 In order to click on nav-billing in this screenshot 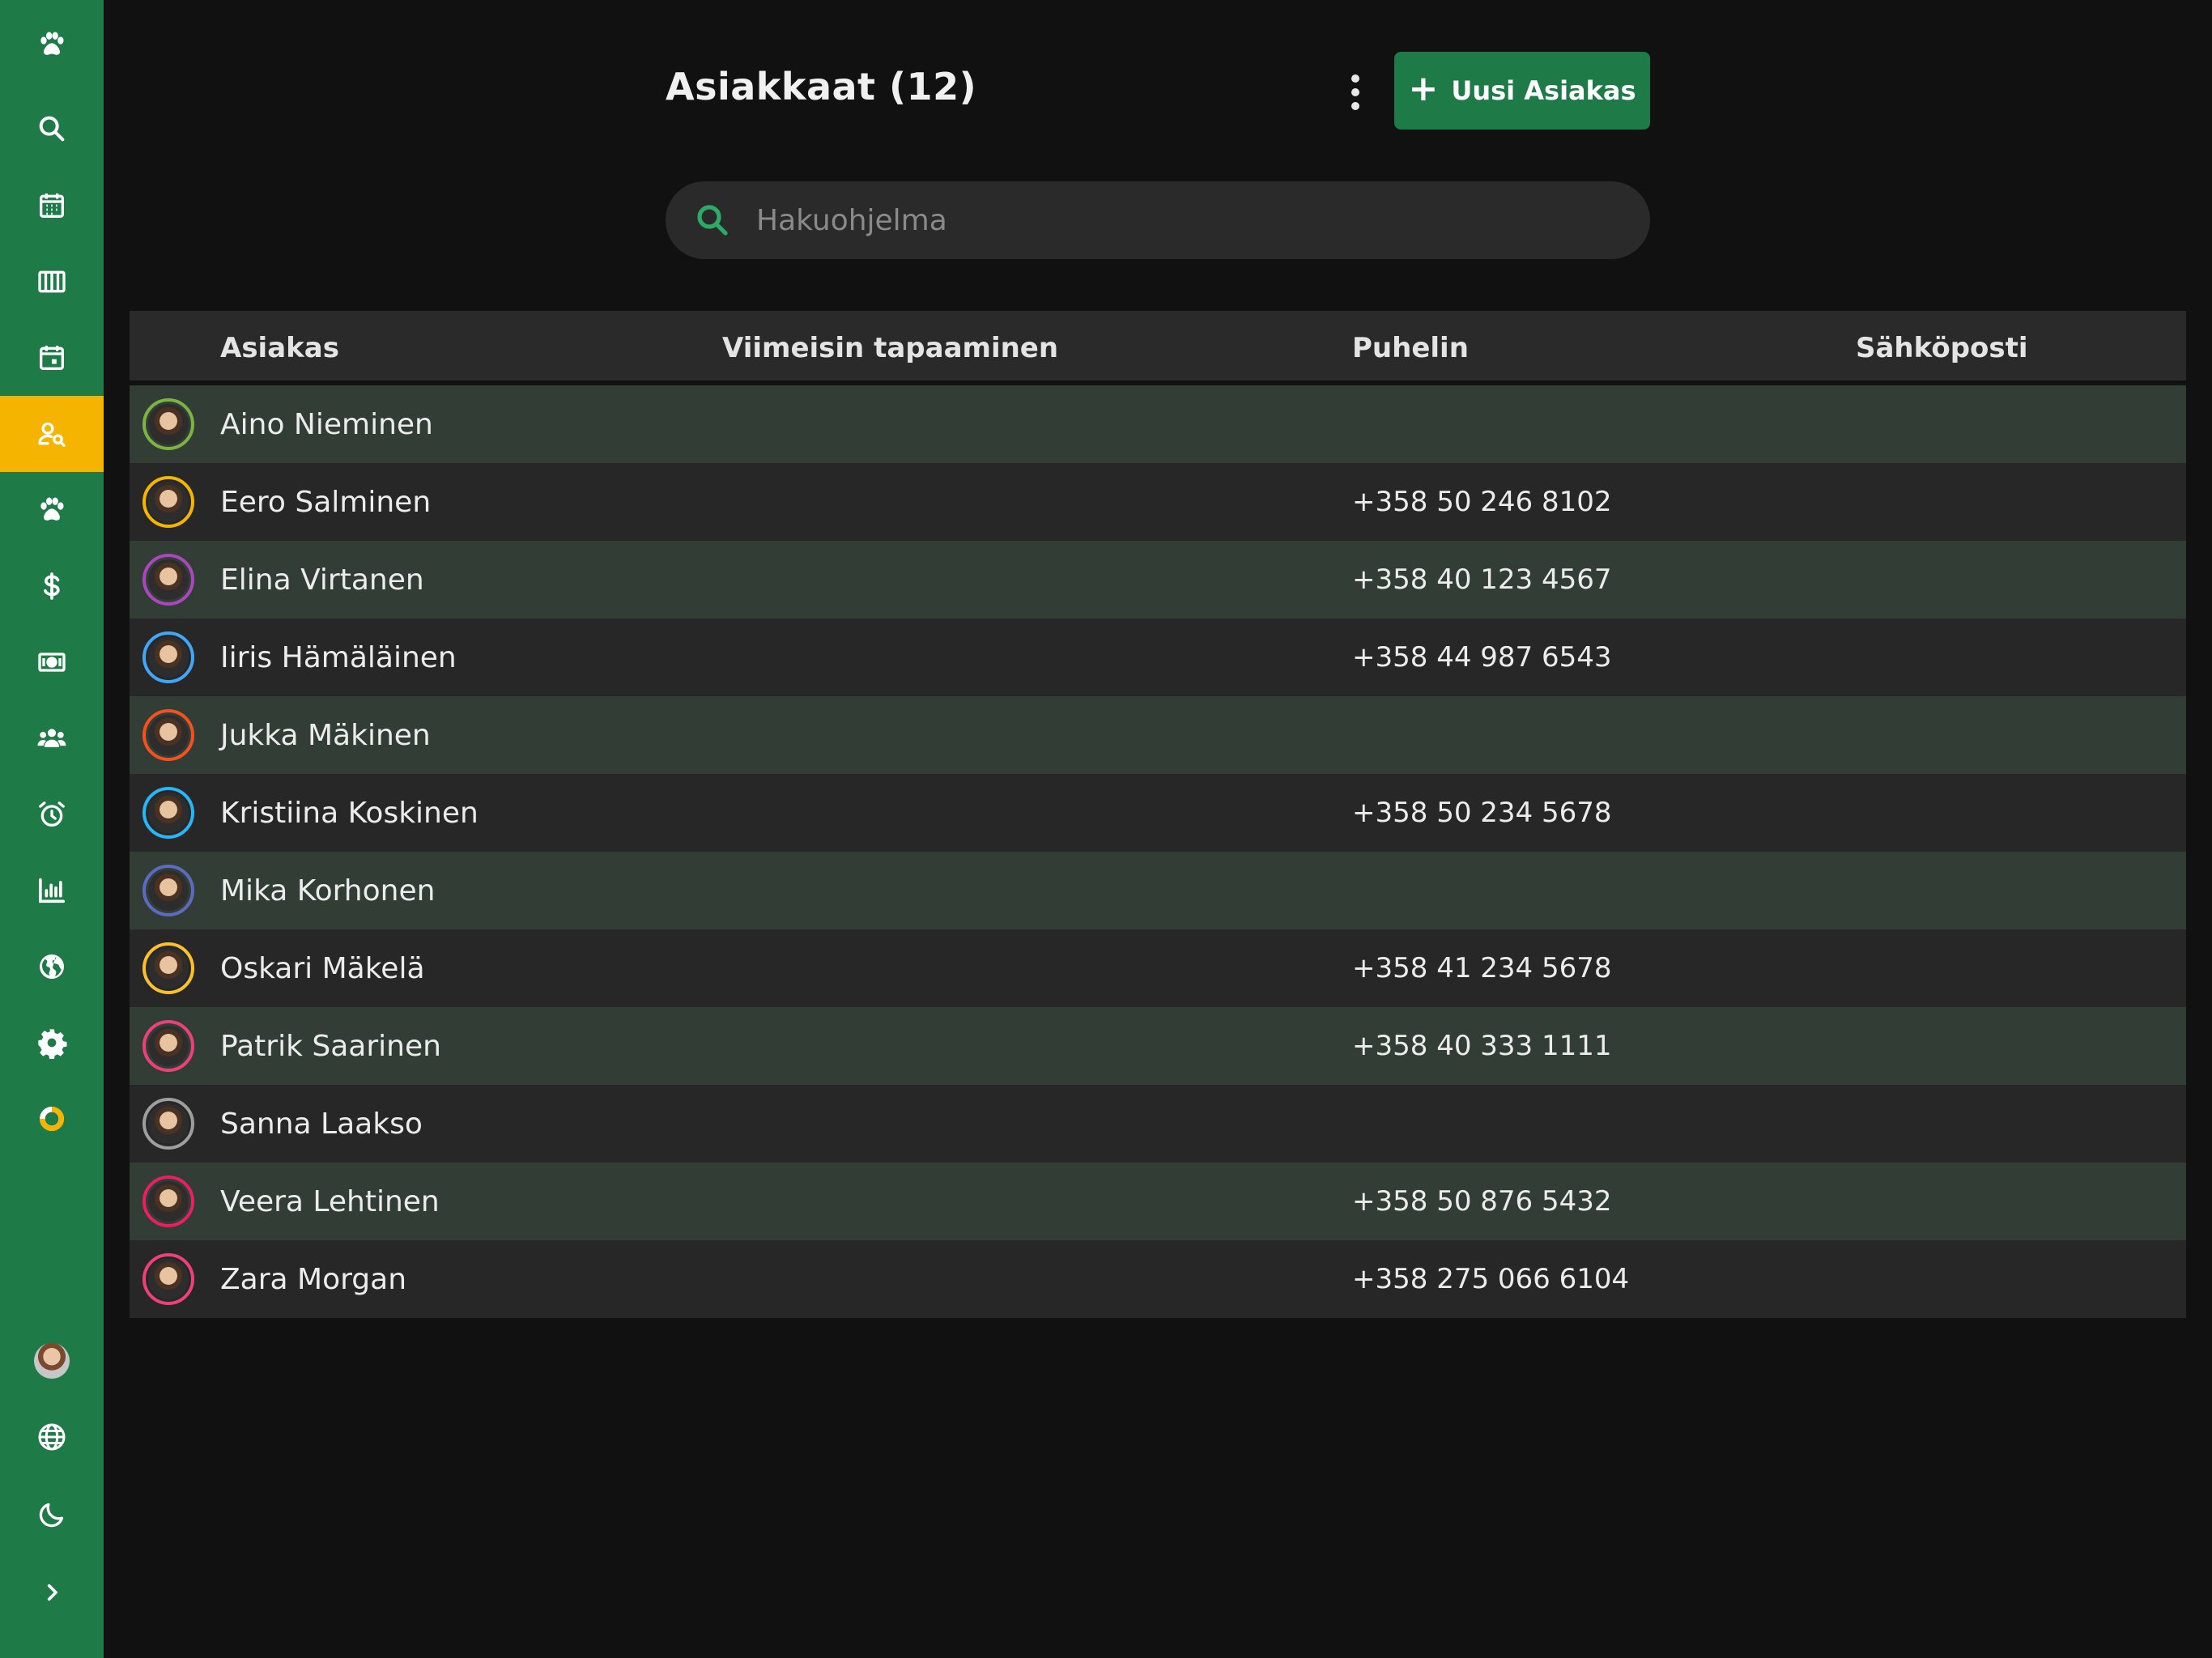, I will do `click(52, 586)`.